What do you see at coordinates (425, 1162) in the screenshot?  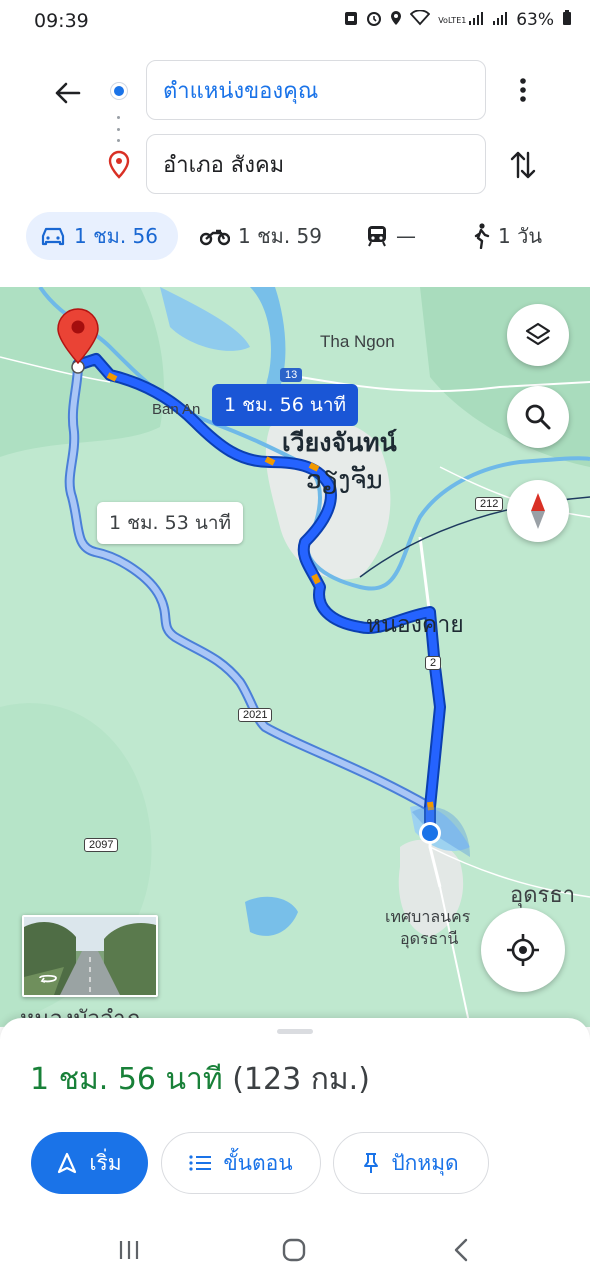 I see `pin-button-label: ปักหมุด` at bounding box center [425, 1162].